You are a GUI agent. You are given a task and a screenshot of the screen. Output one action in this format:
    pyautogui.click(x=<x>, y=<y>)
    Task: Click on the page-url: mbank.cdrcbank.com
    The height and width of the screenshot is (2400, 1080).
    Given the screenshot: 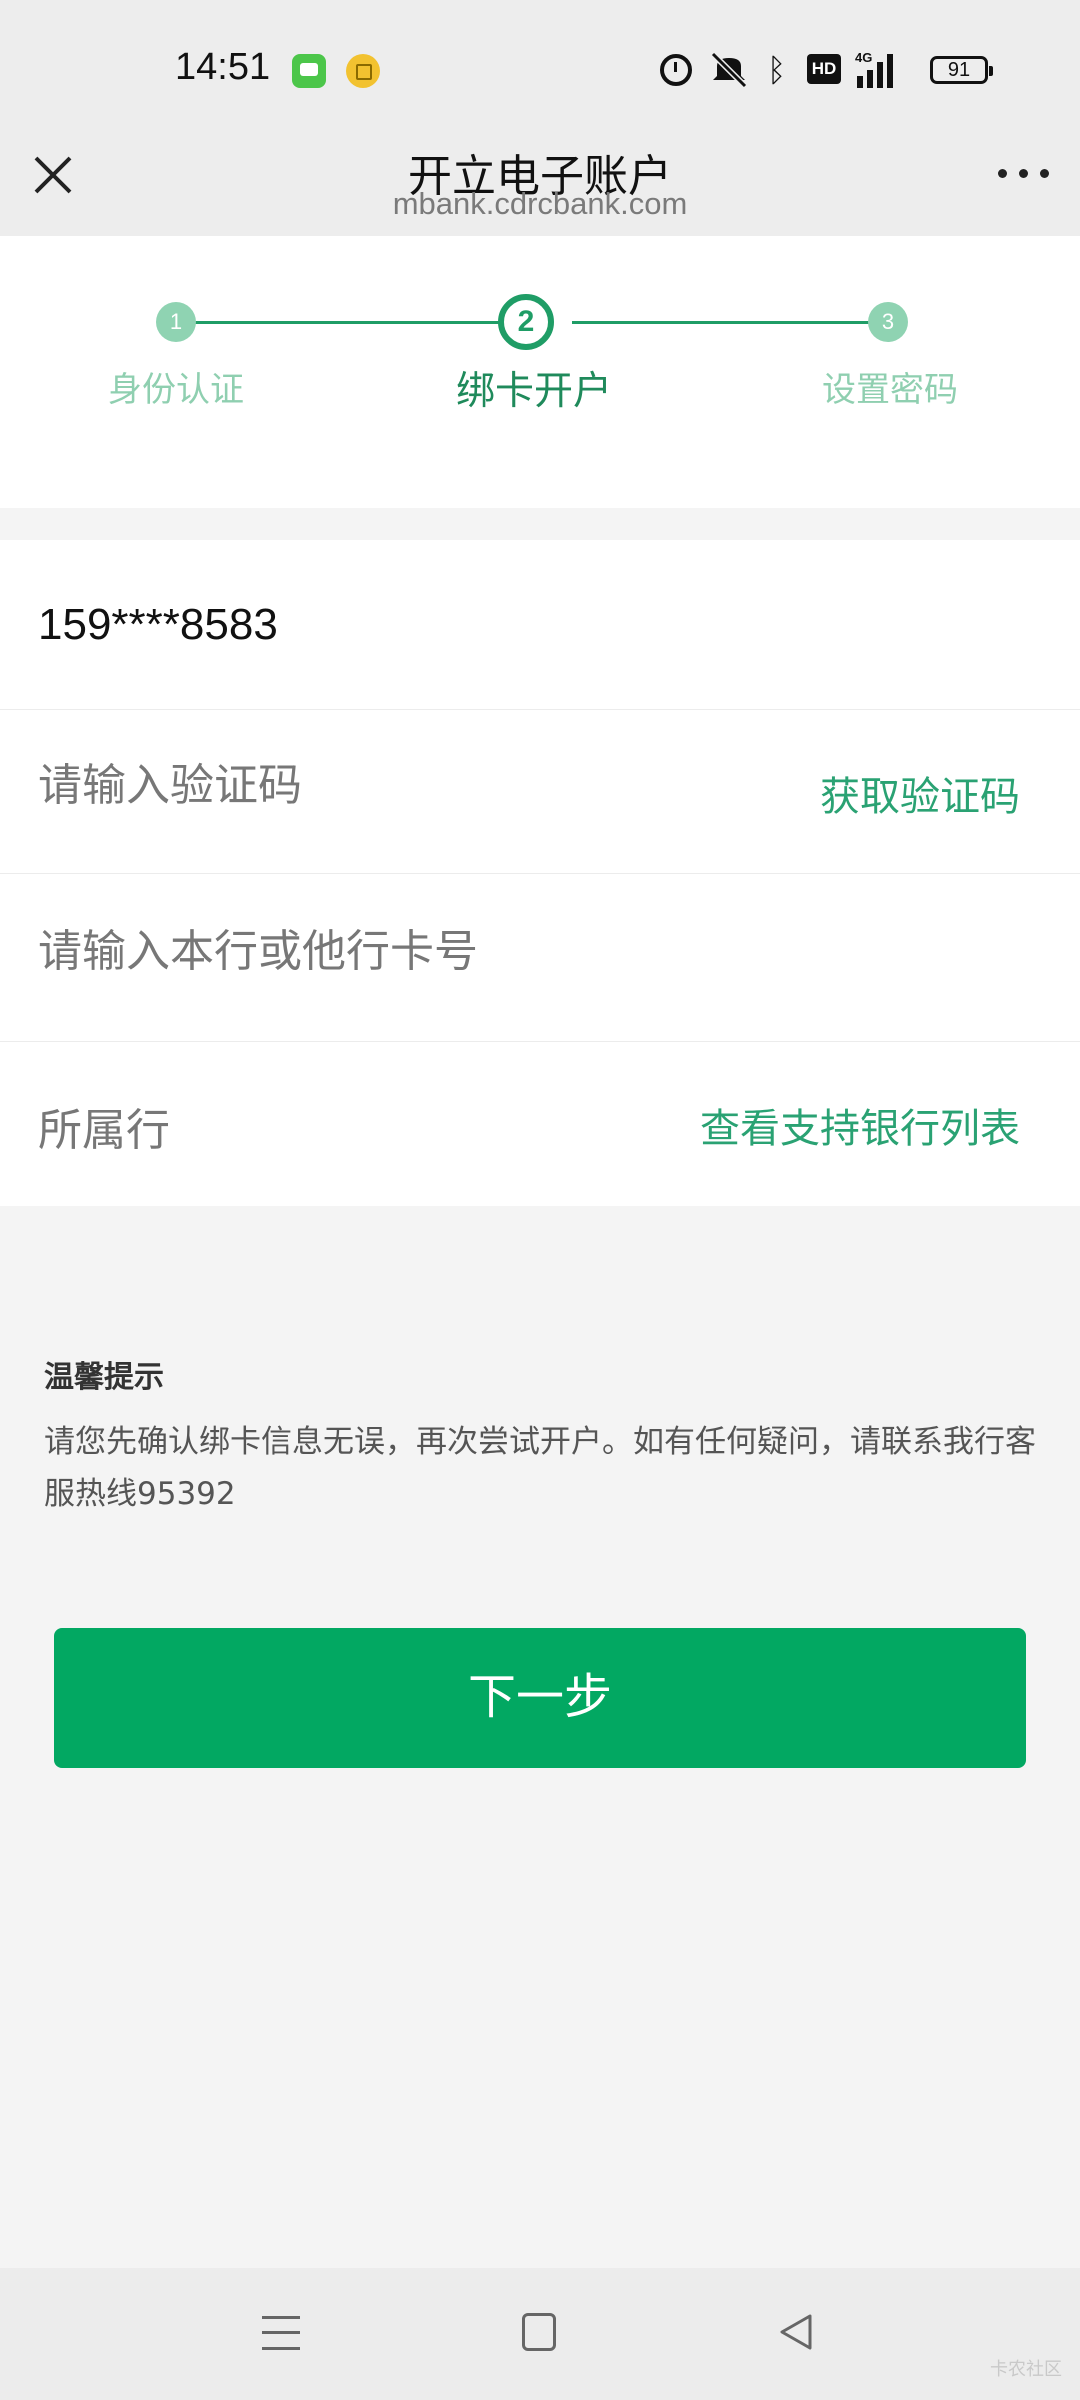 What is the action you would take?
    pyautogui.click(x=540, y=203)
    